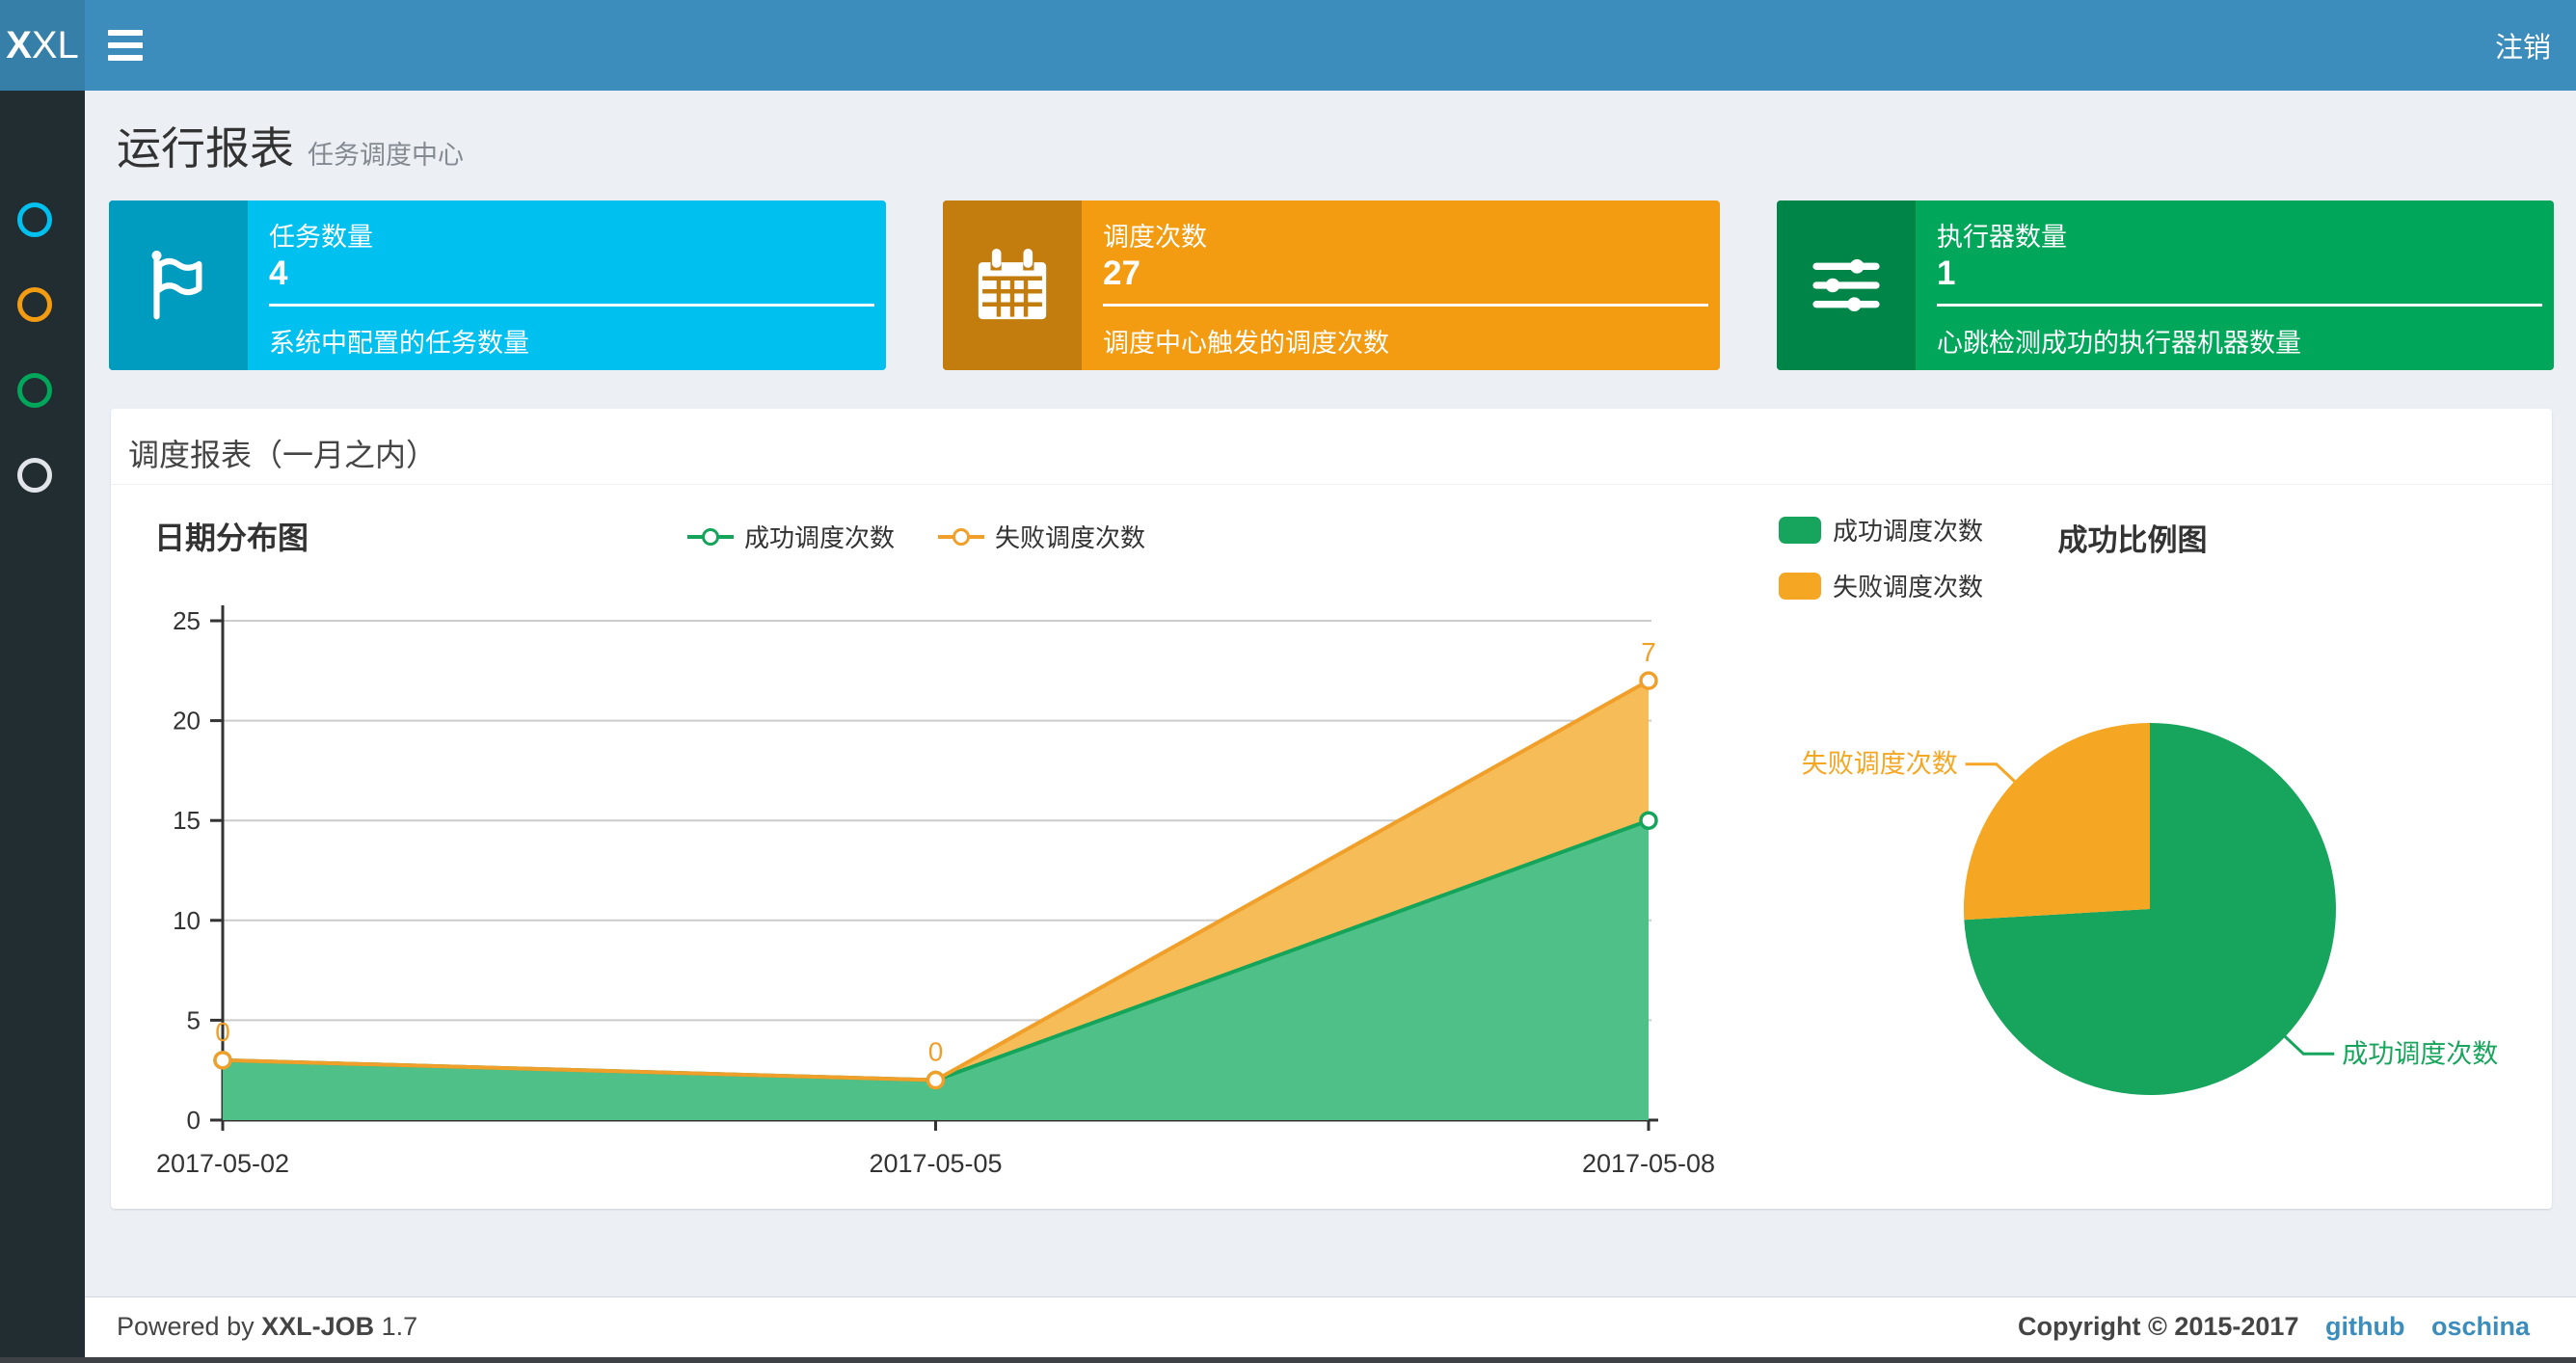 The height and width of the screenshot is (1363, 2576). What do you see at coordinates (42, 727) in the screenshot?
I see `sidebar` at bounding box center [42, 727].